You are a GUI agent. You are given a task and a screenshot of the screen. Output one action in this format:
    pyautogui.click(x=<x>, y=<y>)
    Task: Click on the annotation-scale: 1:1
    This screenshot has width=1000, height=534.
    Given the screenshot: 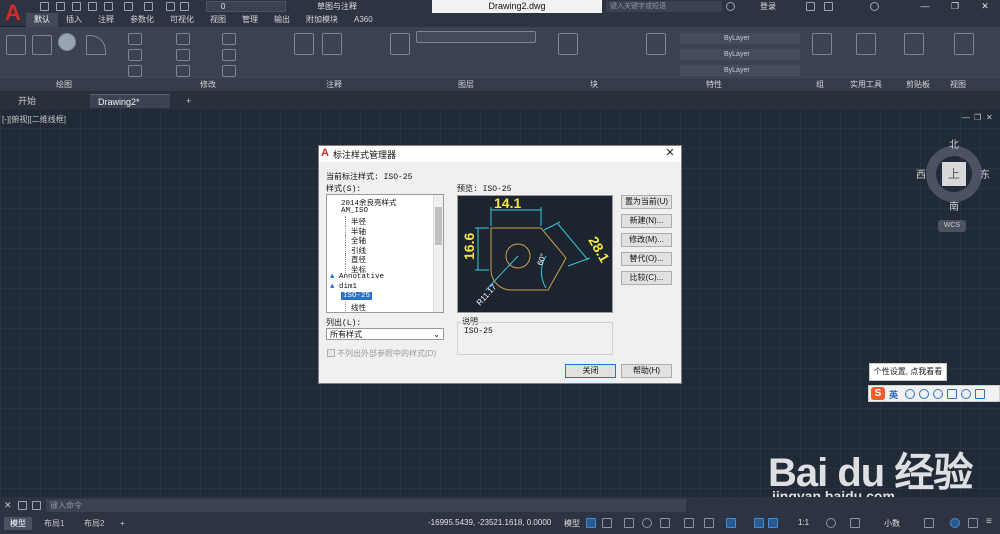 What is the action you would take?
    pyautogui.click(x=803, y=522)
    